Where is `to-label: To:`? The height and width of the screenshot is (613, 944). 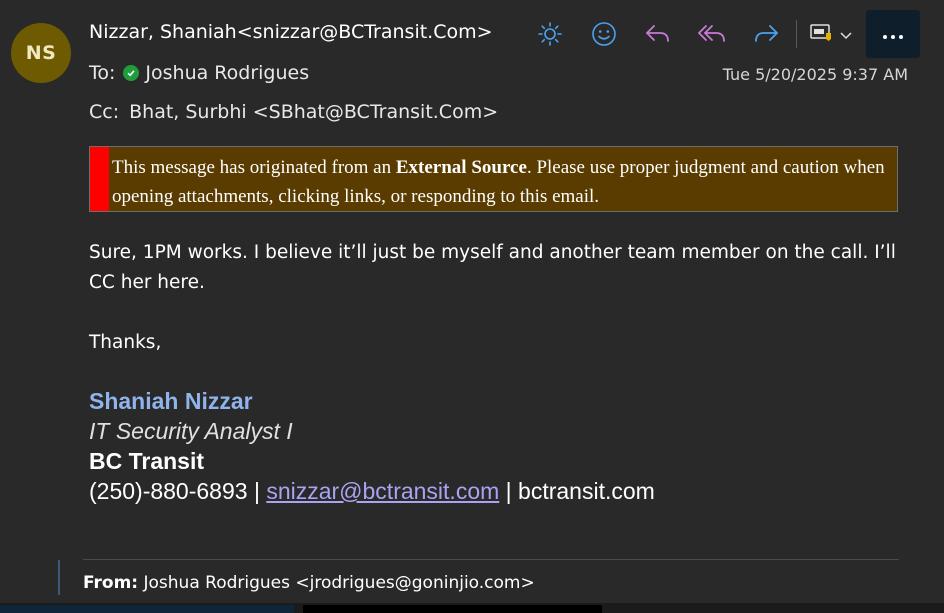
to-label: To: is located at coordinates (102, 73).